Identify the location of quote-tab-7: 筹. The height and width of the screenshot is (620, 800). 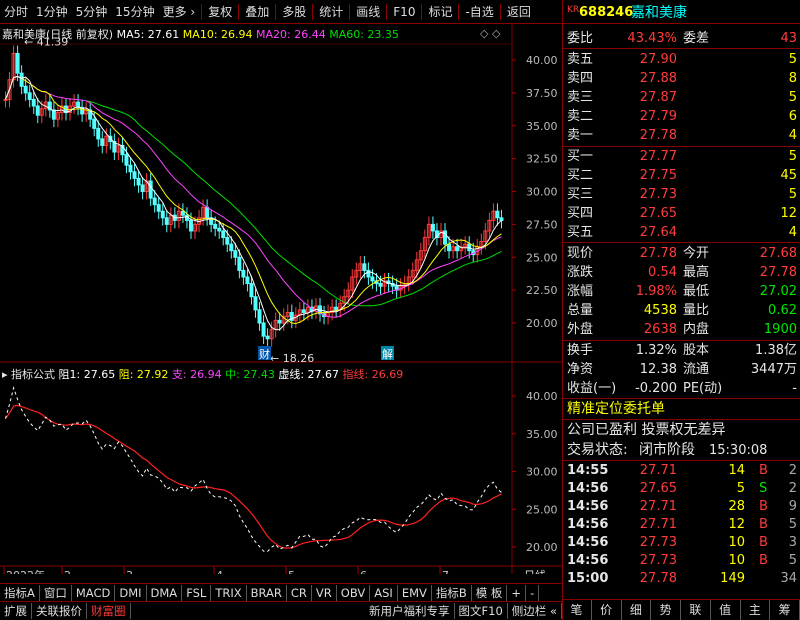
(785, 610).